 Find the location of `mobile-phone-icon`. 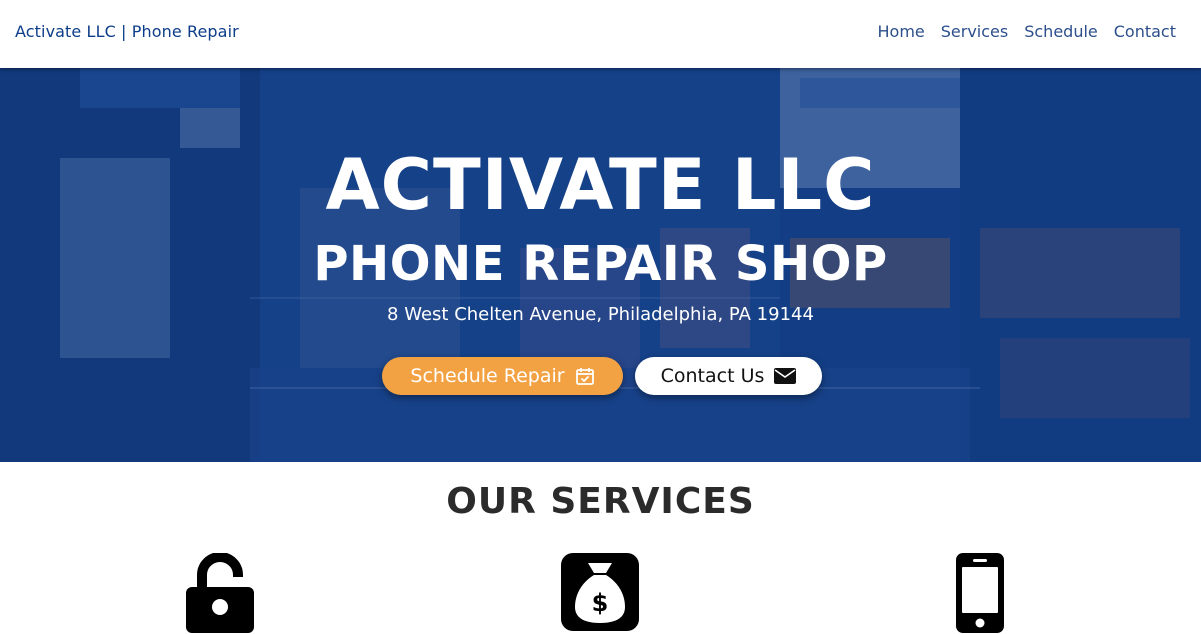

mobile-phone-icon is located at coordinates (980, 593).